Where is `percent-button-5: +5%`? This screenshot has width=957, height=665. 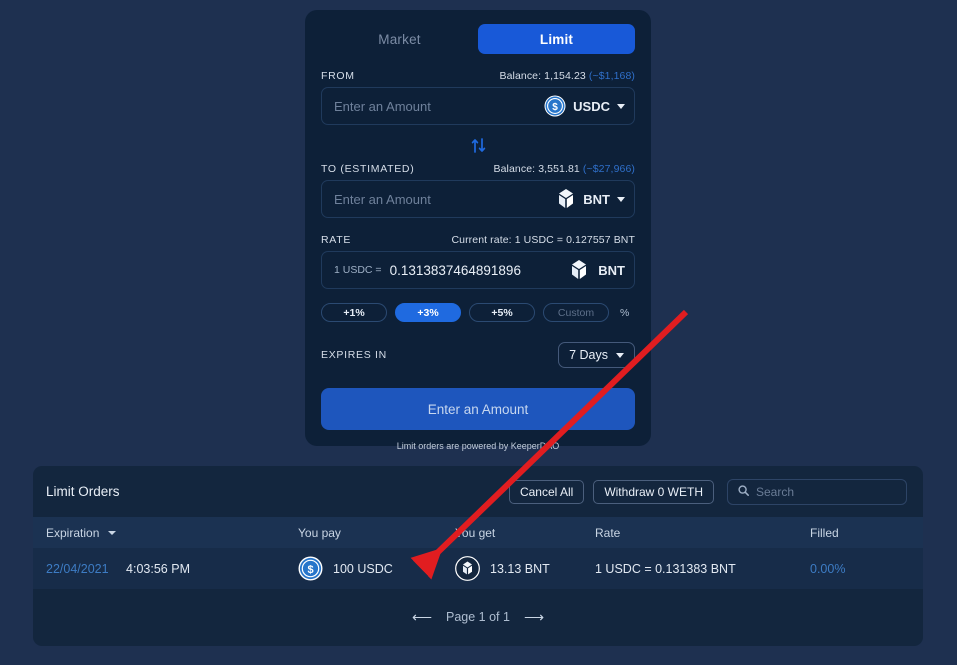 percent-button-5: +5% is located at coordinates (502, 312).